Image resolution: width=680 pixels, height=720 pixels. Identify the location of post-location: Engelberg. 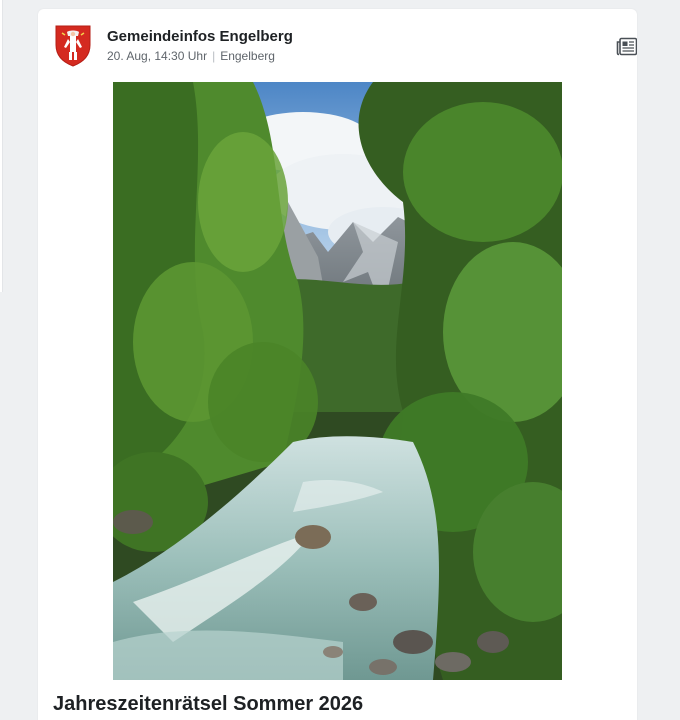
(247, 56).